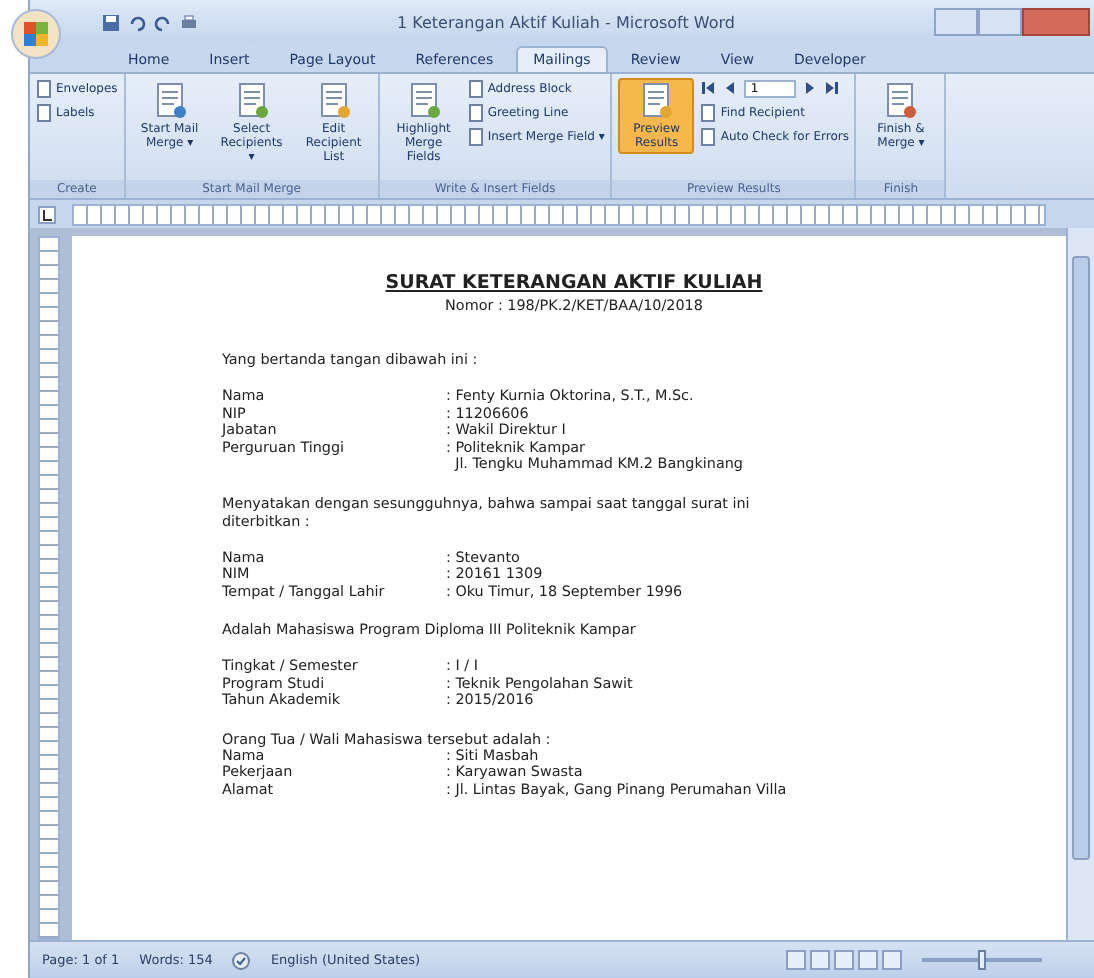  Describe the element at coordinates (47, 214) in the screenshot. I see `tab-stop-icon` at that location.